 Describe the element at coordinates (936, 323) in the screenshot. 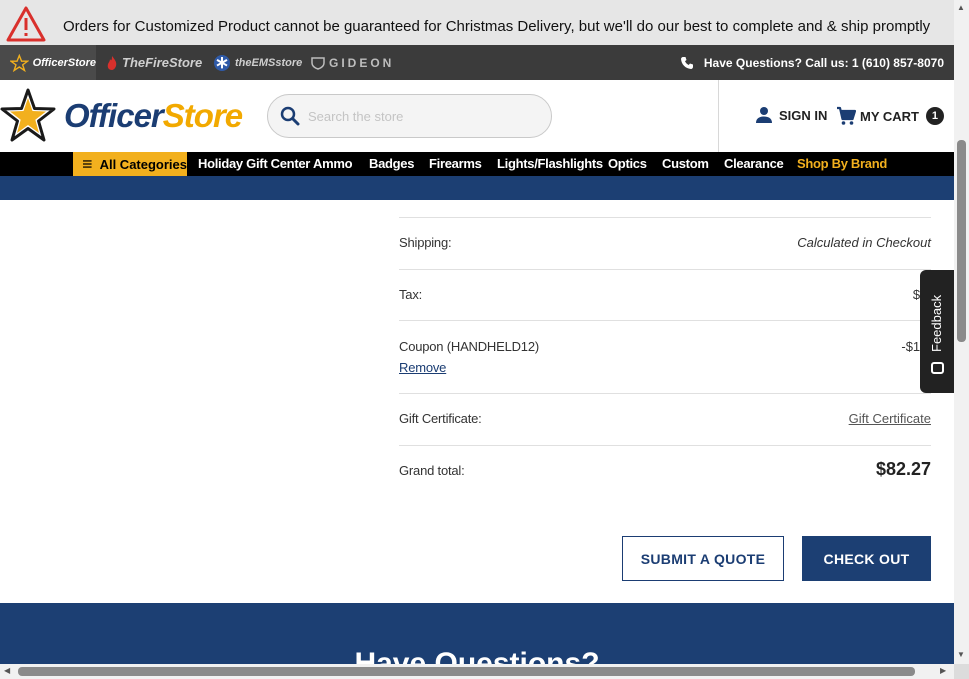

I see `feedback-label: Feedback` at that location.